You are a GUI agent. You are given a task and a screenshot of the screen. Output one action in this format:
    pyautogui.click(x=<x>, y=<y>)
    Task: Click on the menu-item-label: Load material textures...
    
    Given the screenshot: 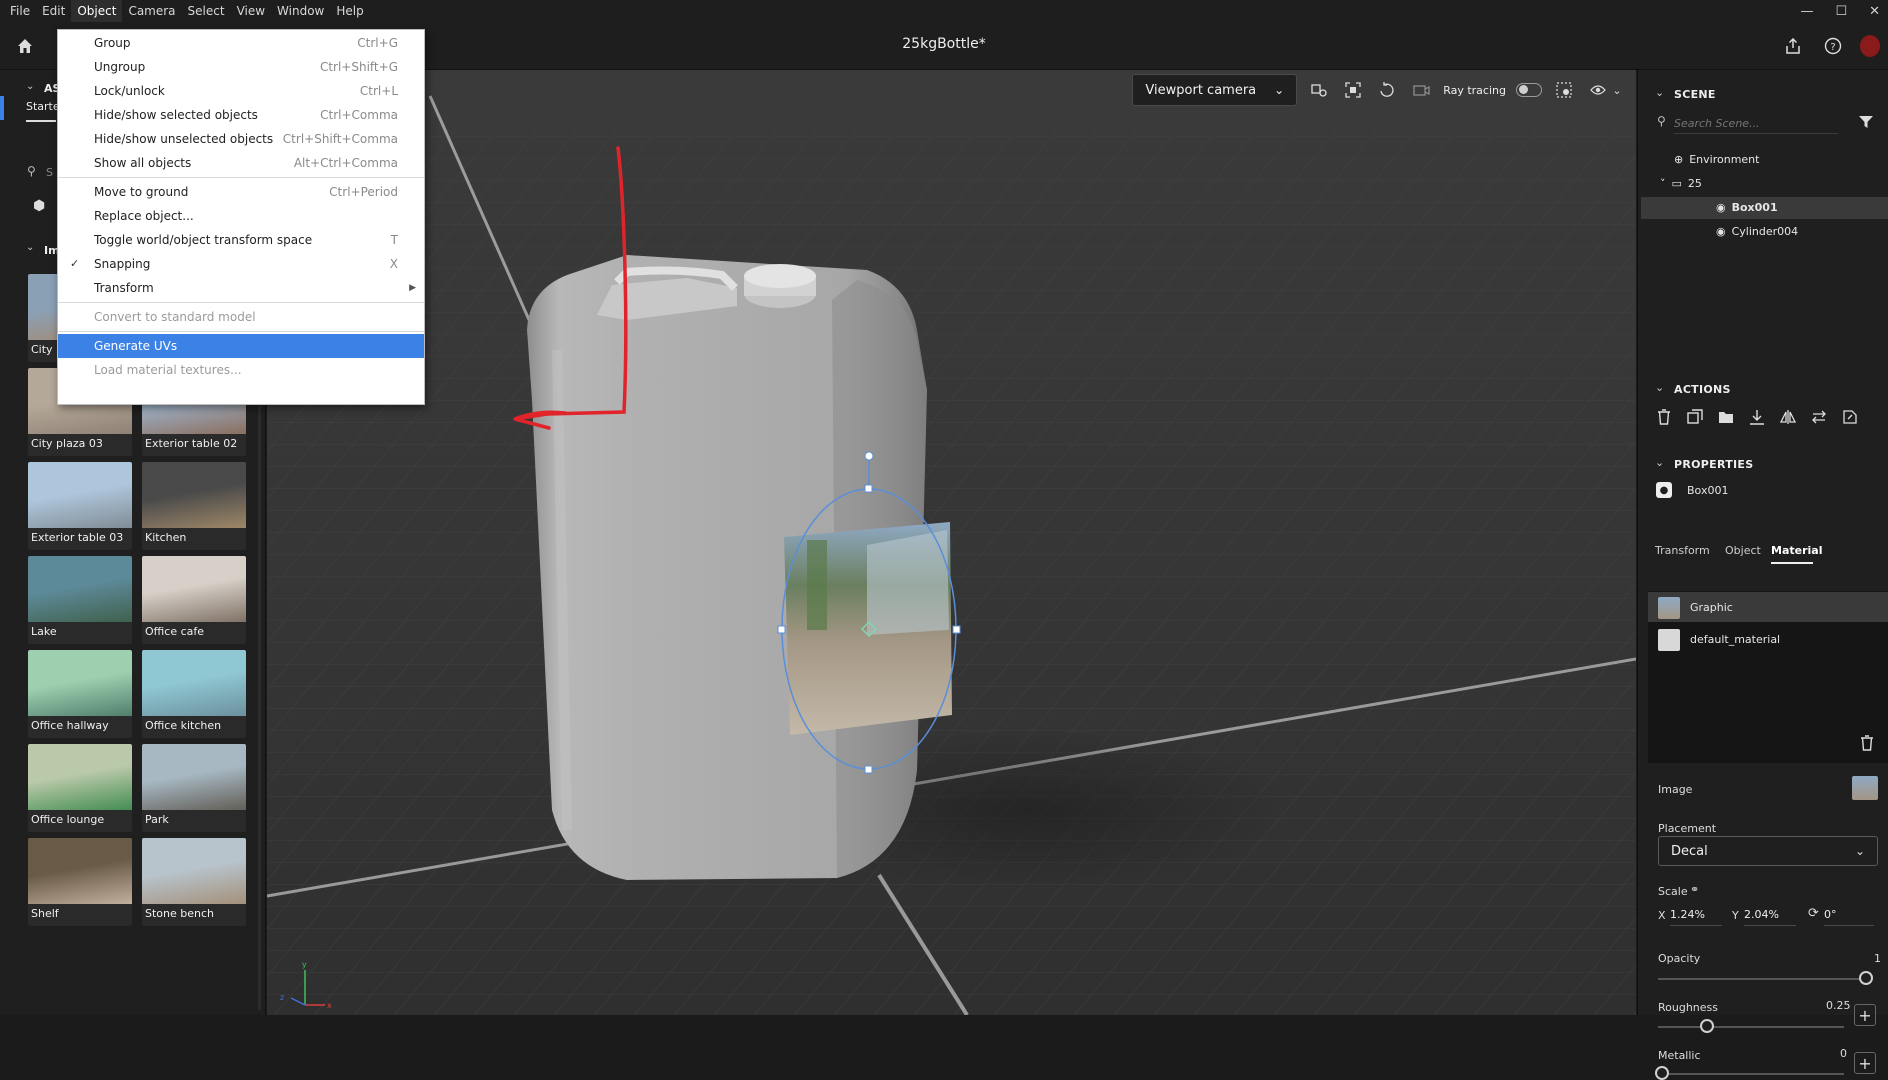 What is the action you would take?
    pyautogui.click(x=168, y=370)
    